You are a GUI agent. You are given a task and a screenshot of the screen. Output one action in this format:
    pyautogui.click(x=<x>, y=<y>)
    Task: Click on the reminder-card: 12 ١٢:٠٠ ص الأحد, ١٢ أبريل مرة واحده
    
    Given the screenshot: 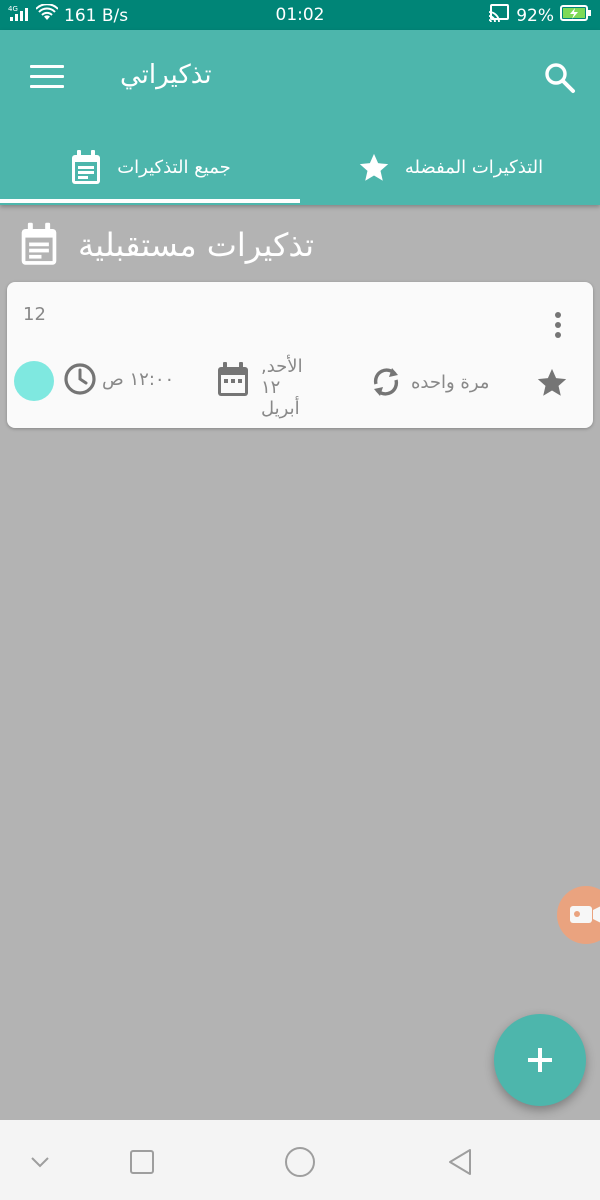 What is the action you would take?
    pyautogui.click(x=300, y=355)
    